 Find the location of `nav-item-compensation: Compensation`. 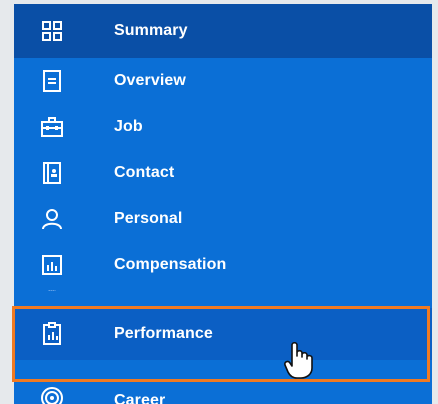

nav-item-compensation: Compensation is located at coordinates (223, 265).